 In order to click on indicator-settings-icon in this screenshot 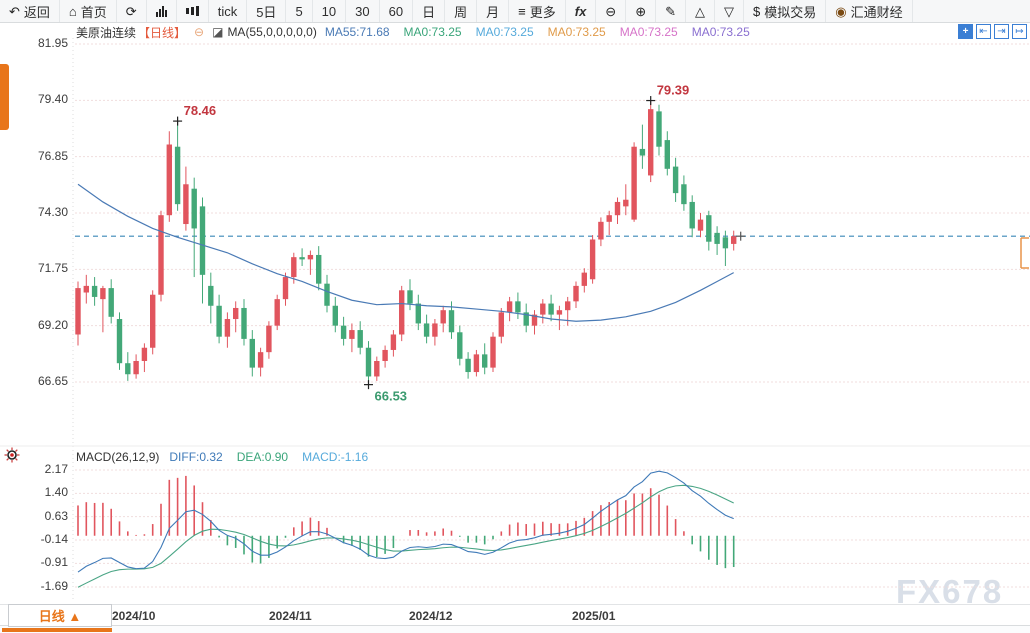, I will do `click(12, 457)`.